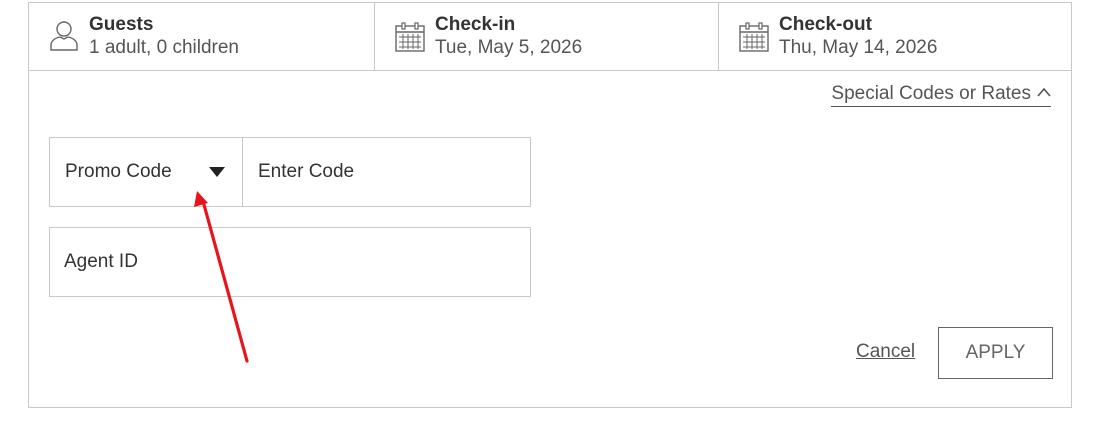 This screenshot has height=428, width=1093. What do you see at coordinates (121, 24) in the screenshot?
I see `guests-title: Guests` at bounding box center [121, 24].